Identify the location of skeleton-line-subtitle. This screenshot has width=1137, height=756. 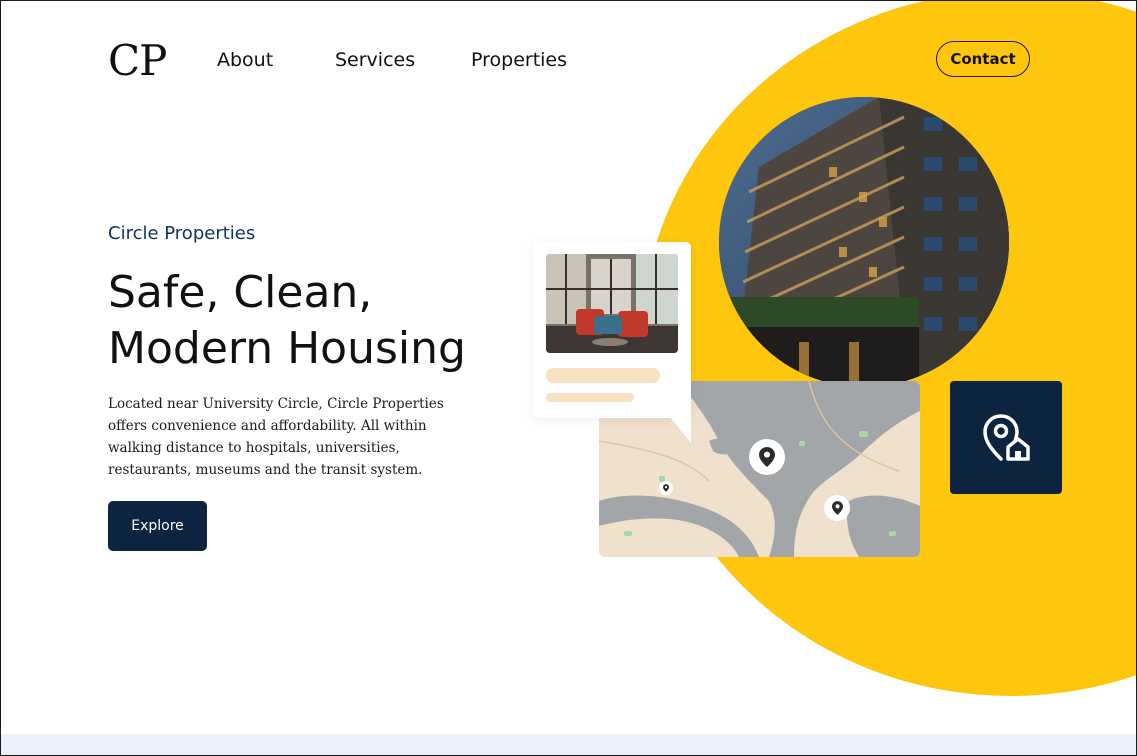
(590, 397).